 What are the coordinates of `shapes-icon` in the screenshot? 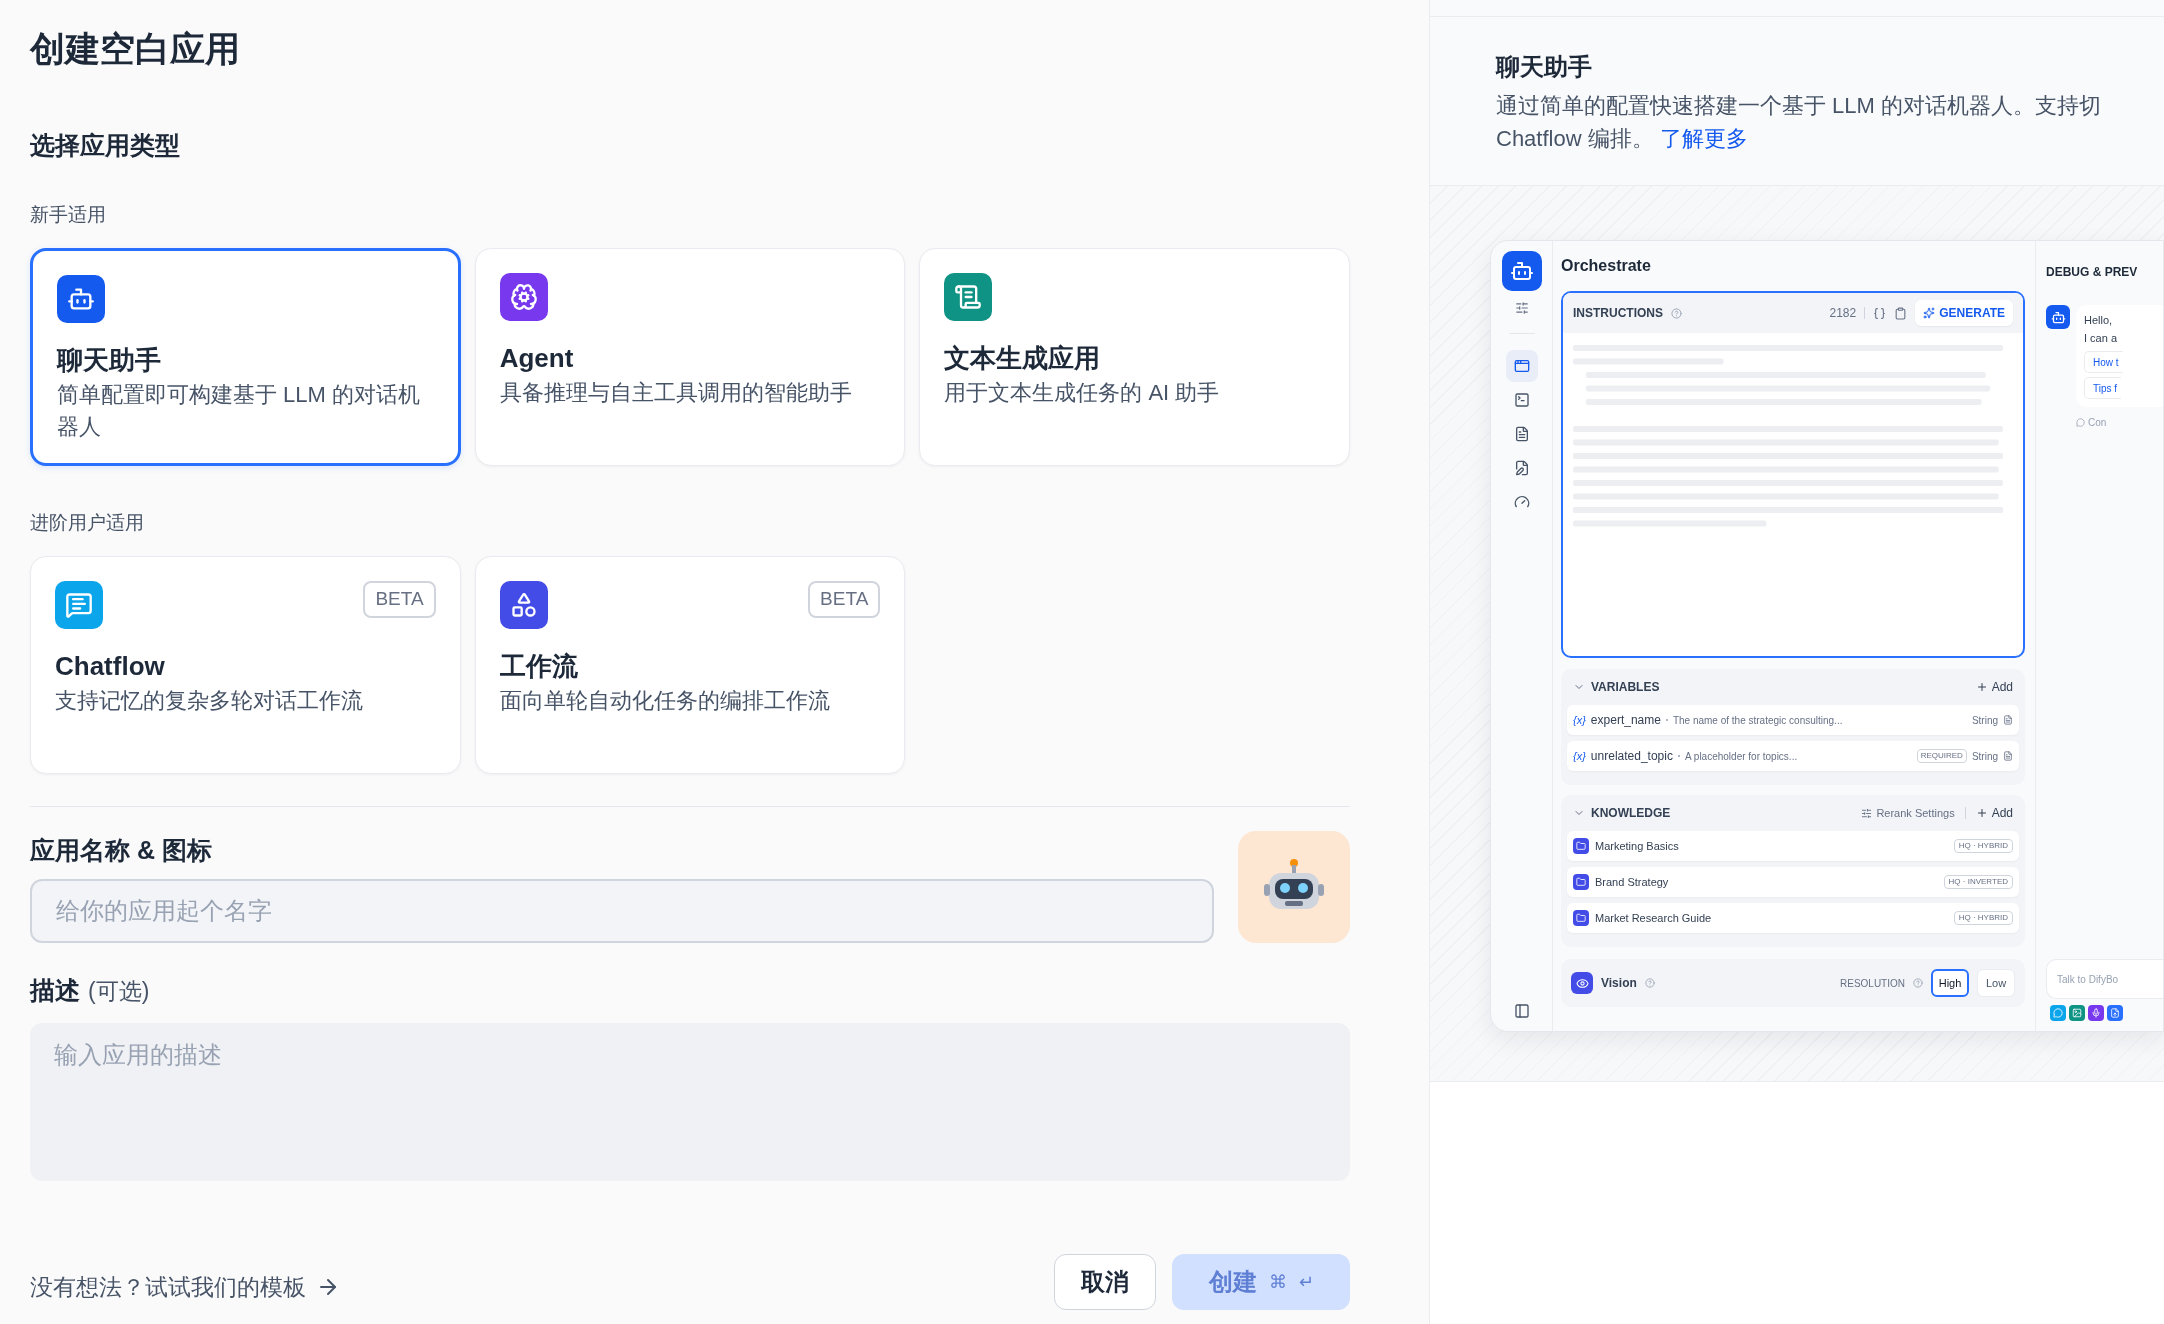 It's located at (523, 605).